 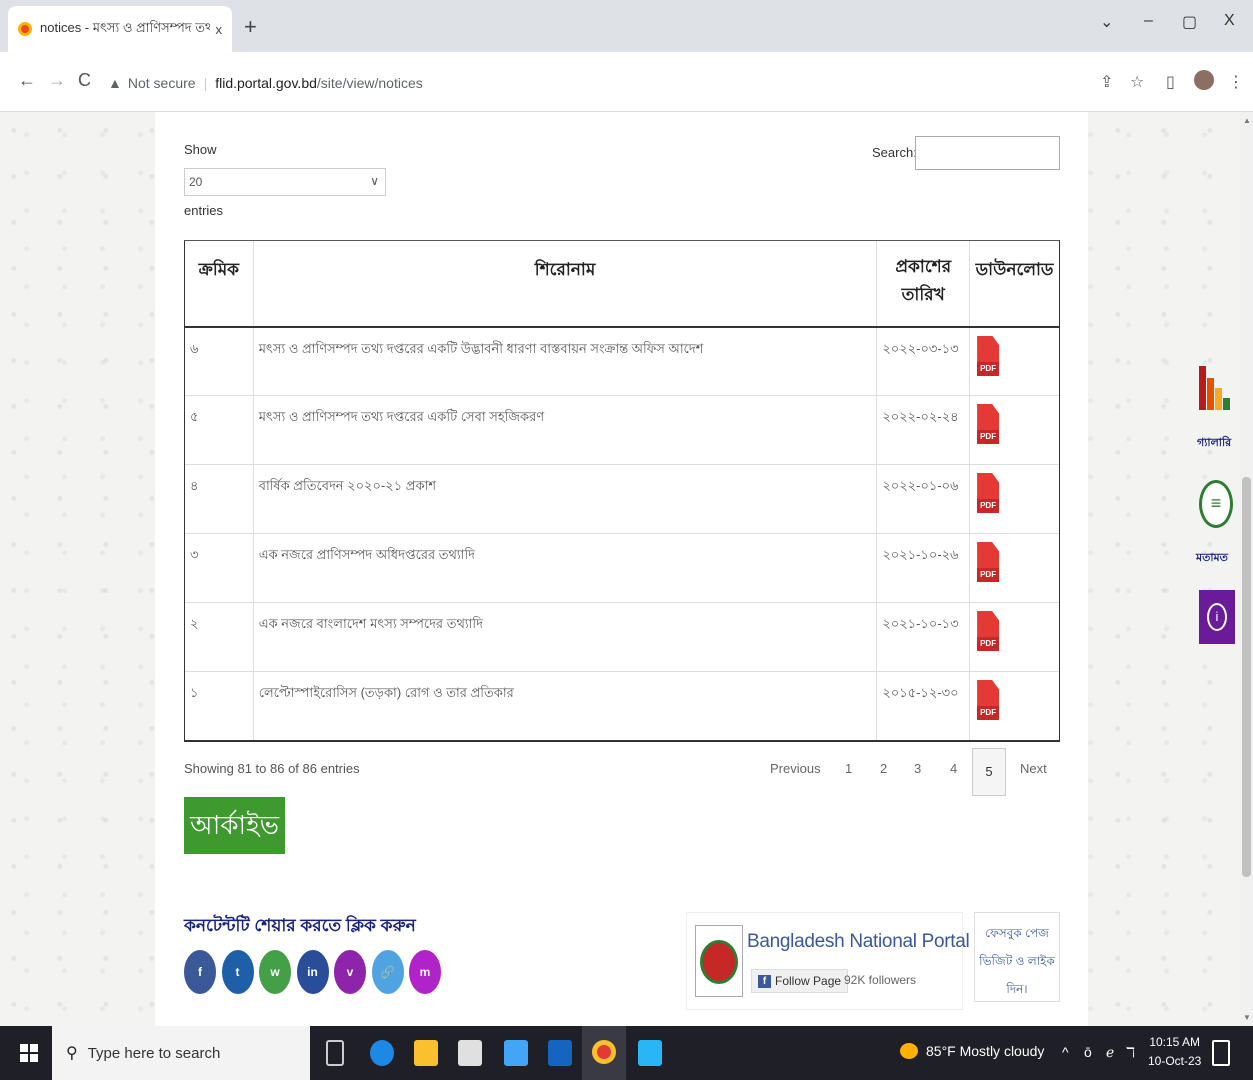 I want to click on page-size-select: 20 ∨, so click(x=285, y=182).